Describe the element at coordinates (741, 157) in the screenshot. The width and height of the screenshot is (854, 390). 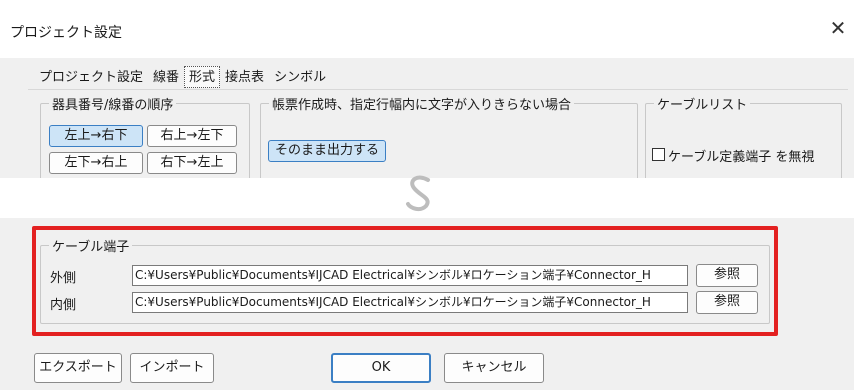
I see `ignore-cable-terminal-label: ケーブル定義端子 を無視` at that location.